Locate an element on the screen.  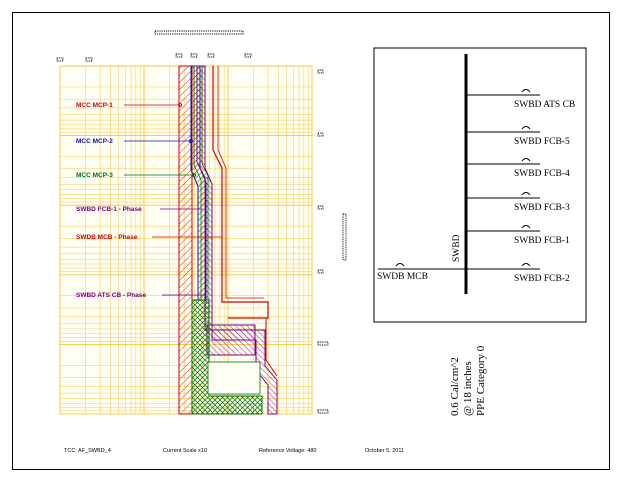
arc-flash-result: 0.6 Cal/cm^2 @ 18 inches PPE Category 0 is located at coordinates (468, 380).